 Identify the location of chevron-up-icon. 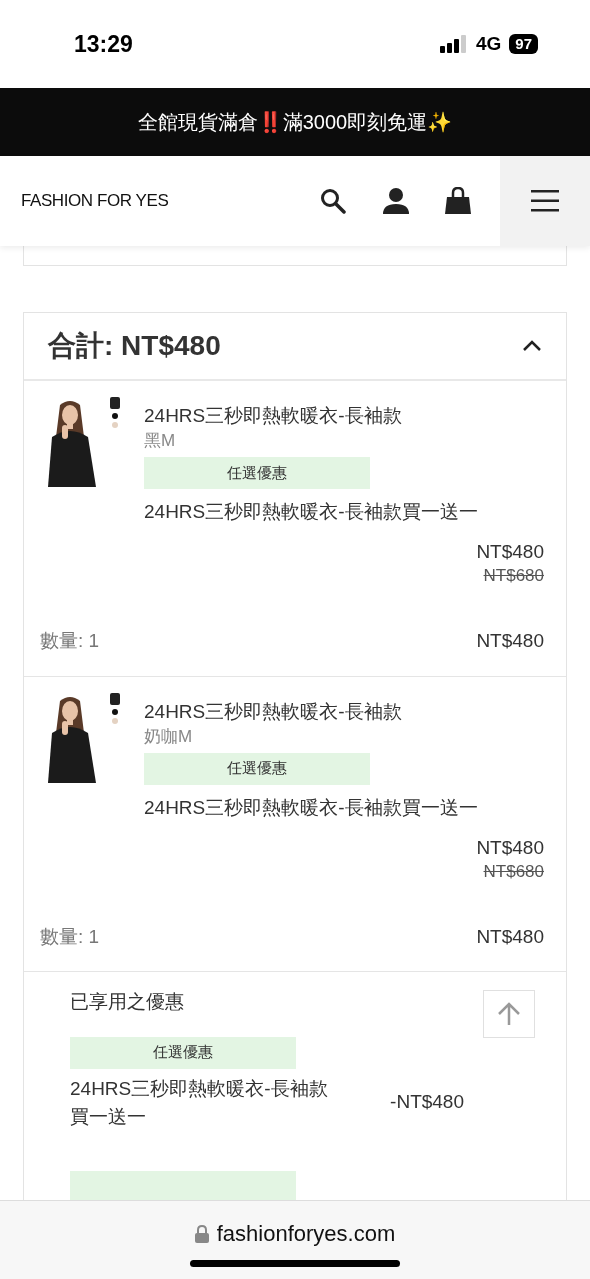
(532, 346).